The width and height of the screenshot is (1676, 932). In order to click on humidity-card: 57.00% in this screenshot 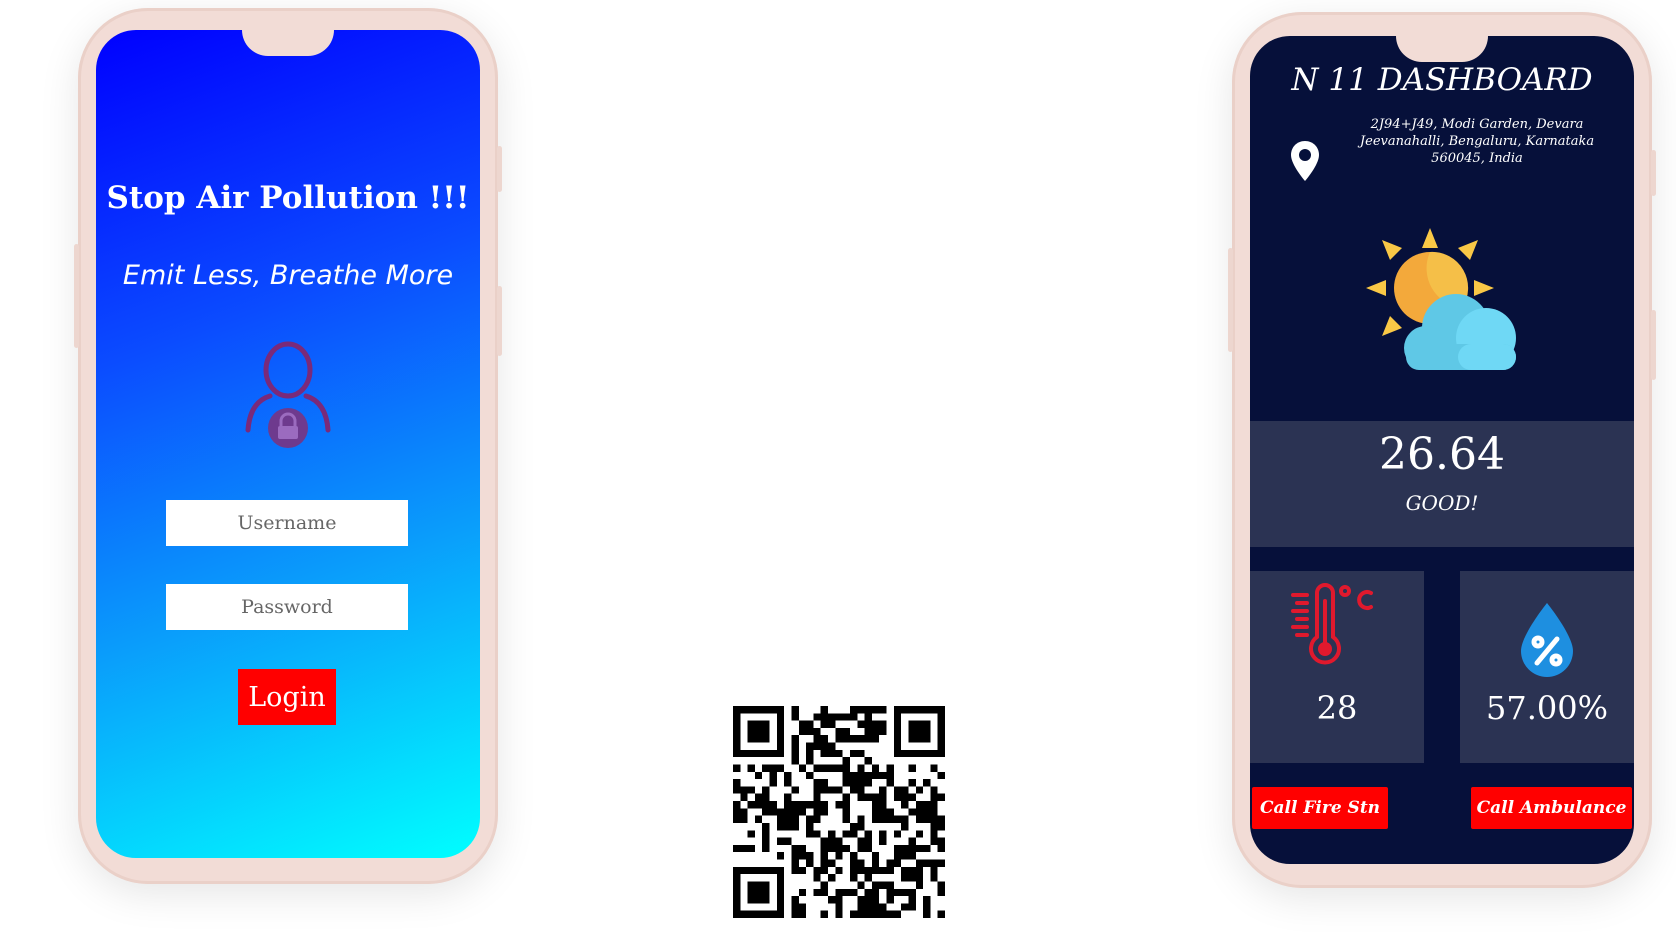, I will do `click(1547, 667)`.